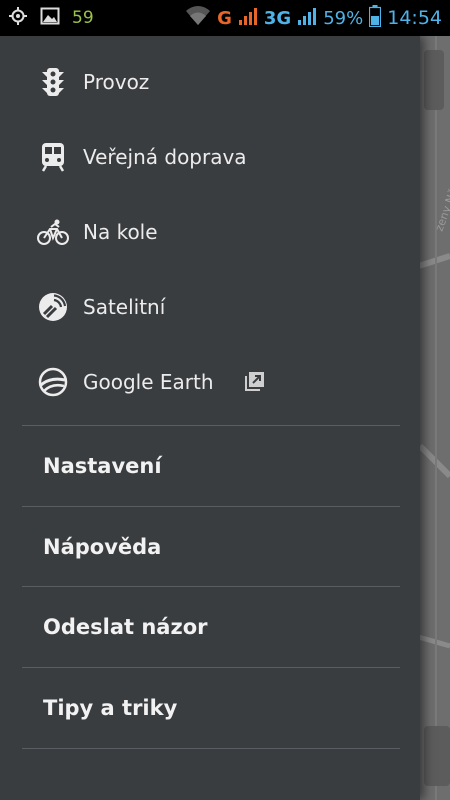 This screenshot has height=800, width=450. I want to click on earth-icon, so click(53, 382).